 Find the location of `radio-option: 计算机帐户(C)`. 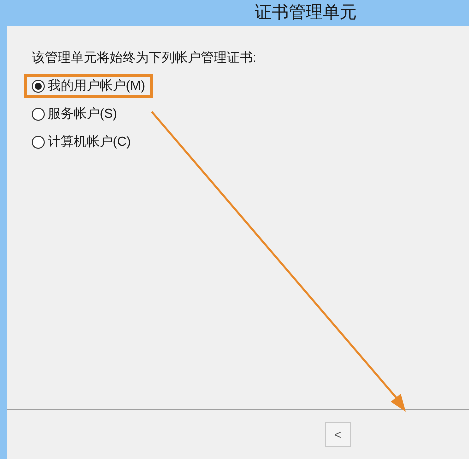

radio-option: 计算机帐户(C) is located at coordinates (82, 142).